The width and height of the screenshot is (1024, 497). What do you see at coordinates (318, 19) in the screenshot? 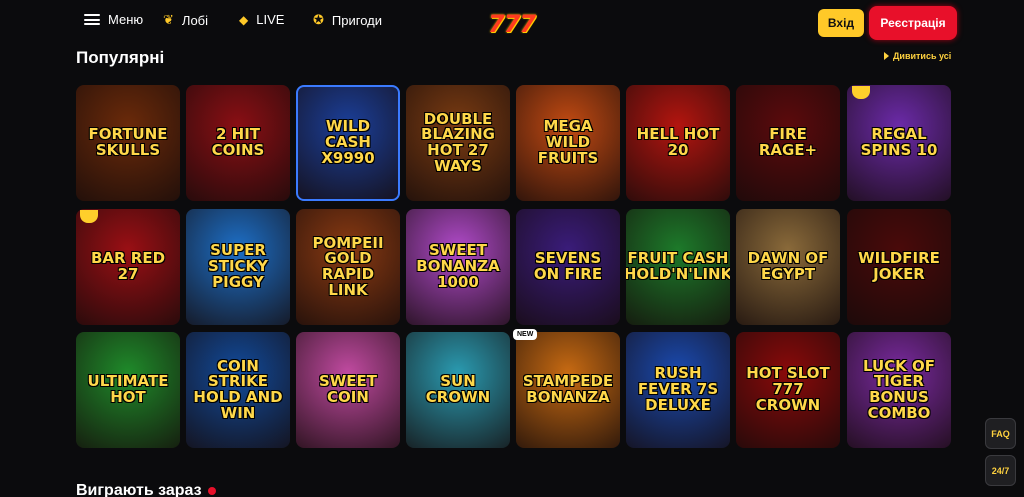
I see `trophy-icon: ✪` at bounding box center [318, 19].